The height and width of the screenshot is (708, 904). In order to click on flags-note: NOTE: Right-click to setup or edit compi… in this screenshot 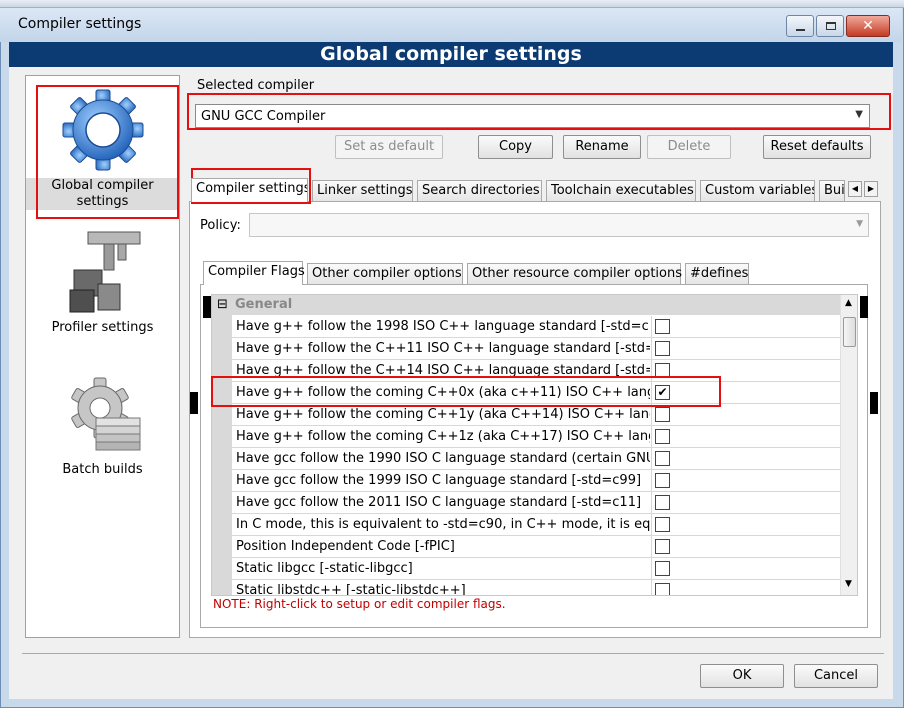, I will do `click(359, 604)`.